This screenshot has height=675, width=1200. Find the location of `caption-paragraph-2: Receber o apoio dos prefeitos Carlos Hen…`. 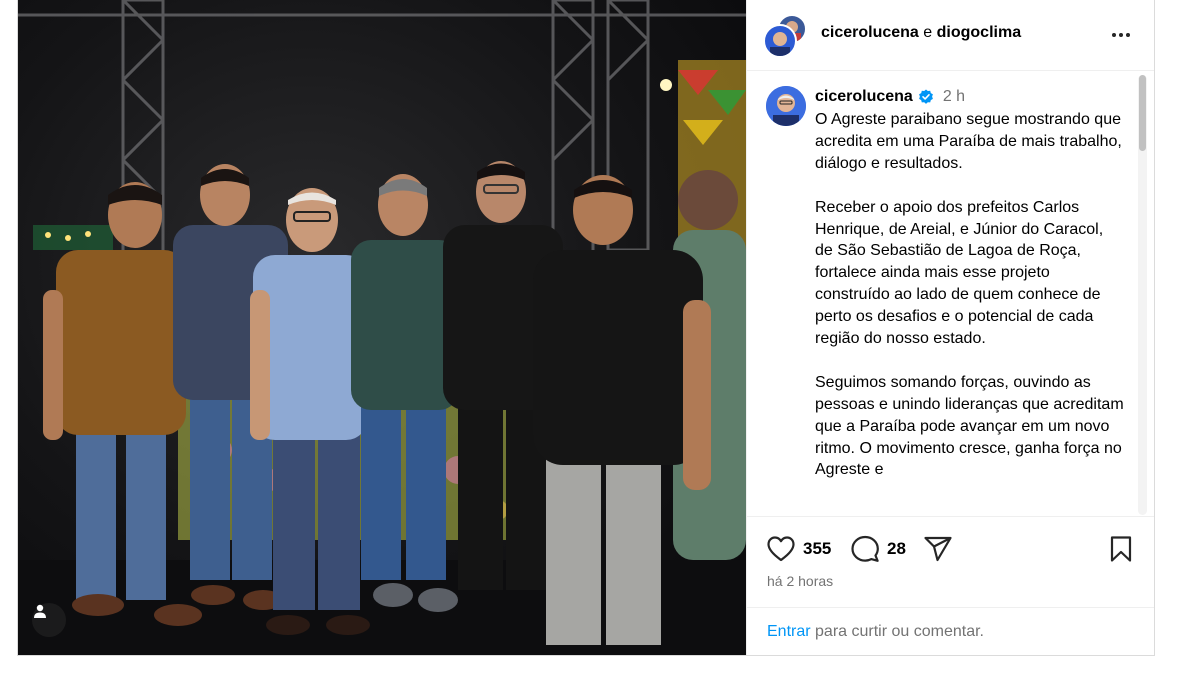

caption-paragraph-2: Receber o apoio dos prefeitos Carlos Hen… is located at coordinates (959, 273).